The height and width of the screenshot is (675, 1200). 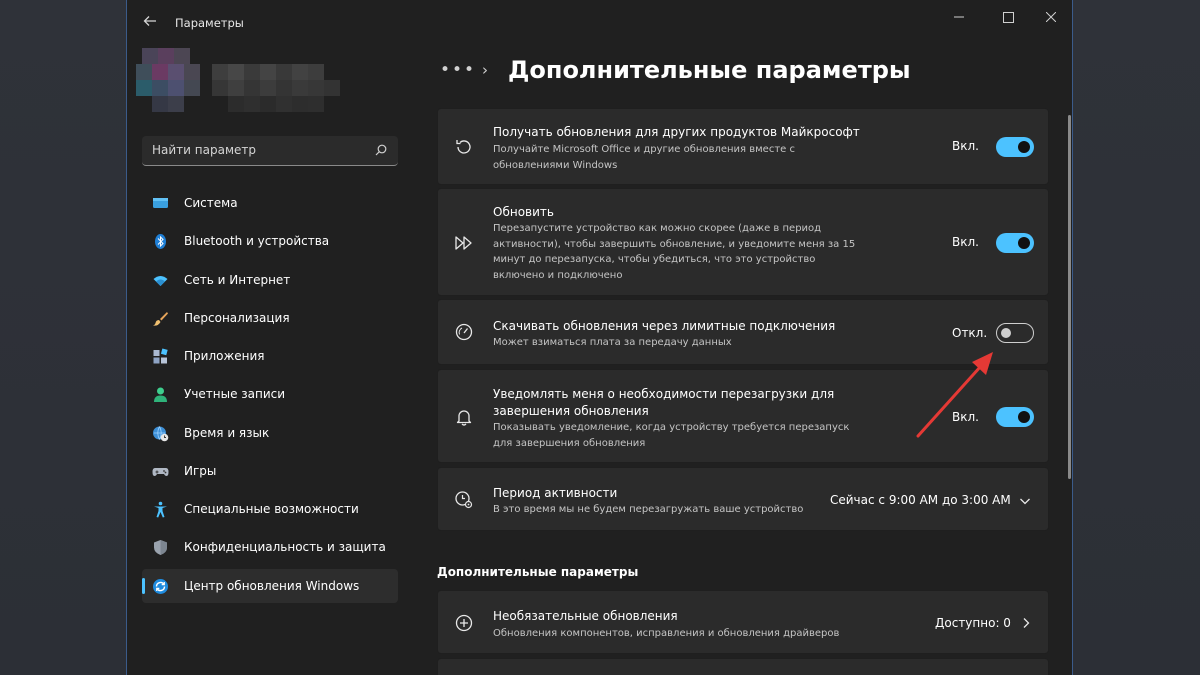 What do you see at coordinates (954, 395) in the screenshot?
I see `annotation-arrow` at bounding box center [954, 395].